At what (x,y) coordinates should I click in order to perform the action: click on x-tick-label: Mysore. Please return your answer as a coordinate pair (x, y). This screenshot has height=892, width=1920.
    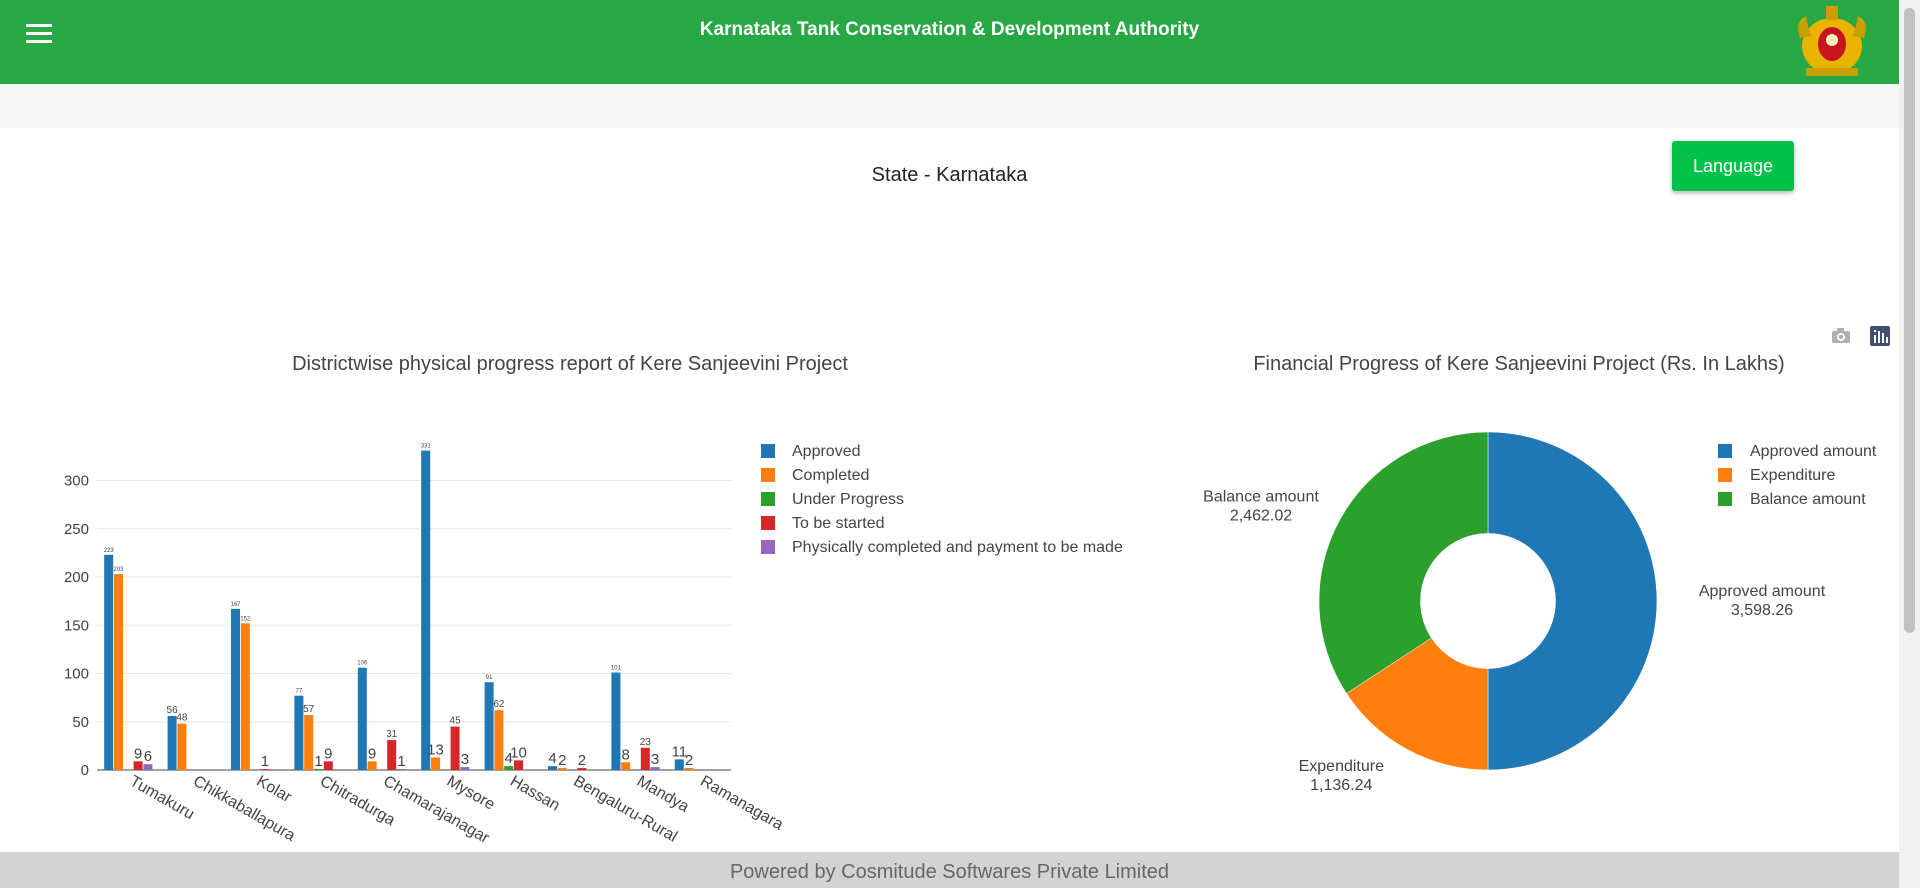
    Looking at the image, I should click on (471, 793).